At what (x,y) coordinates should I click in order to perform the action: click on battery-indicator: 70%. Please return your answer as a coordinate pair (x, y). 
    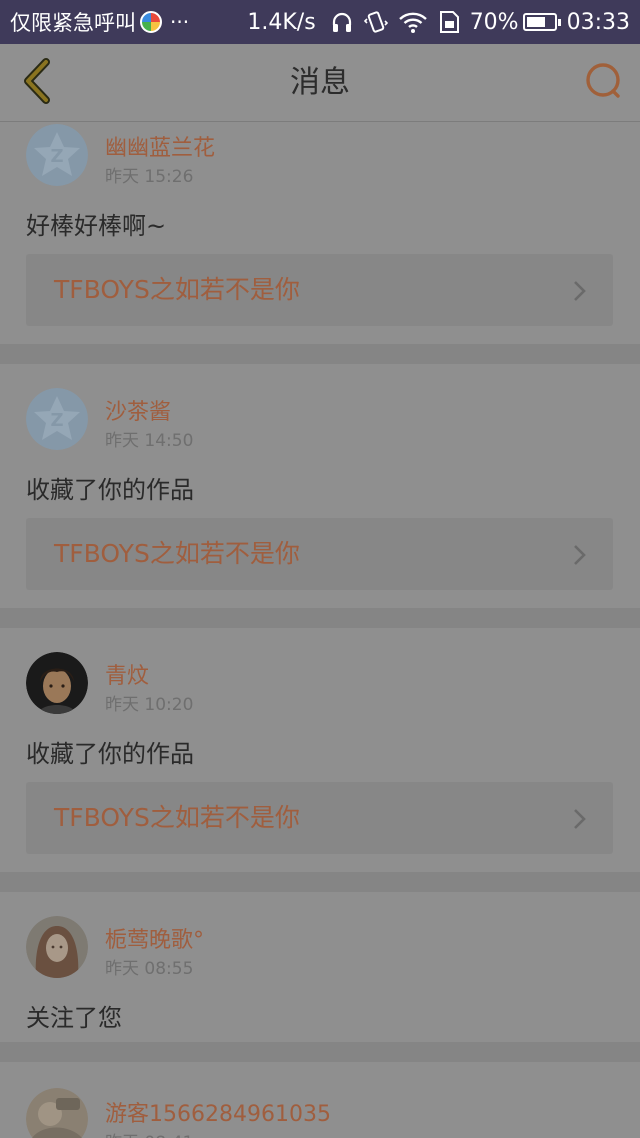
    Looking at the image, I should click on (515, 22).